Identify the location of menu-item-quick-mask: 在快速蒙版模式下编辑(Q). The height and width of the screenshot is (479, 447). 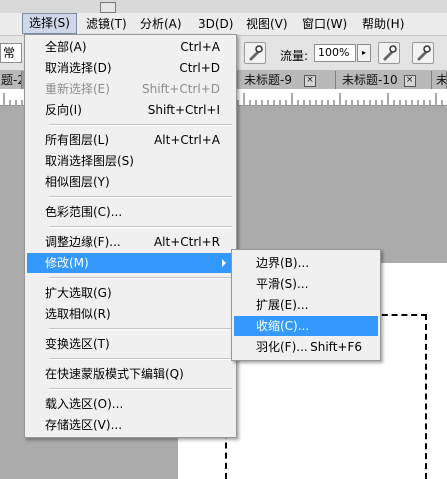
(130, 374).